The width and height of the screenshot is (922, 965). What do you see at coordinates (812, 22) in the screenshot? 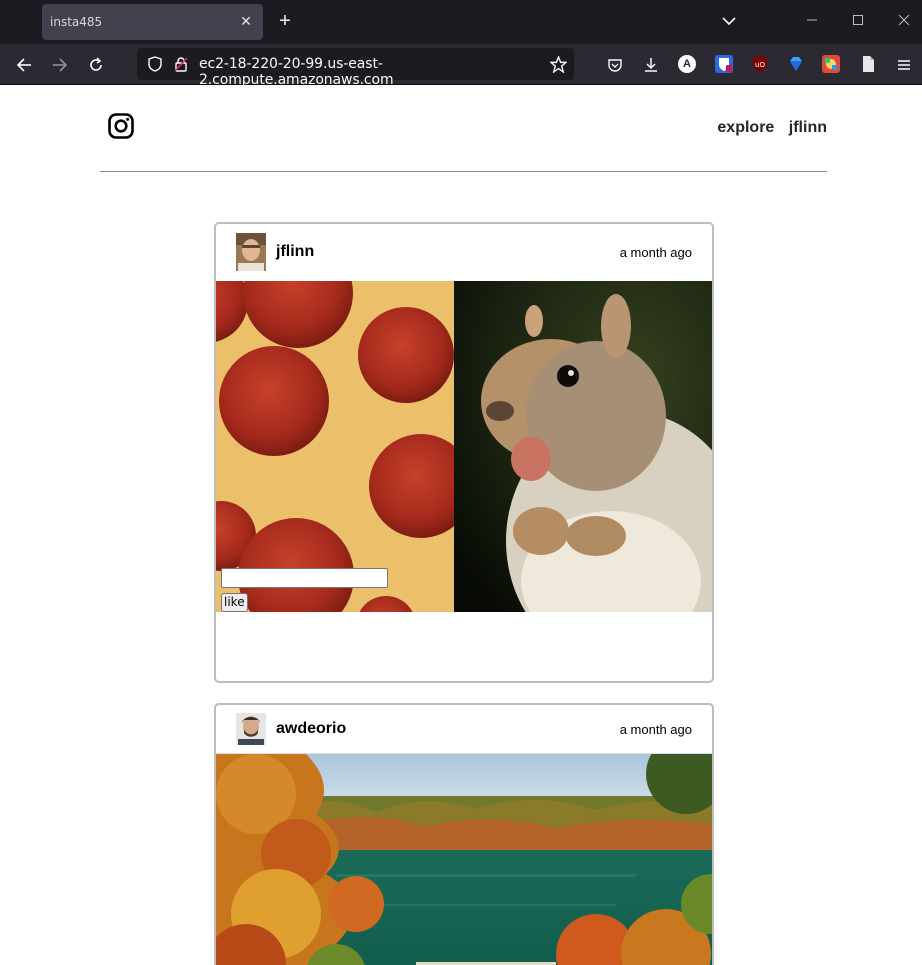
I see `minimize-icon` at bounding box center [812, 22].